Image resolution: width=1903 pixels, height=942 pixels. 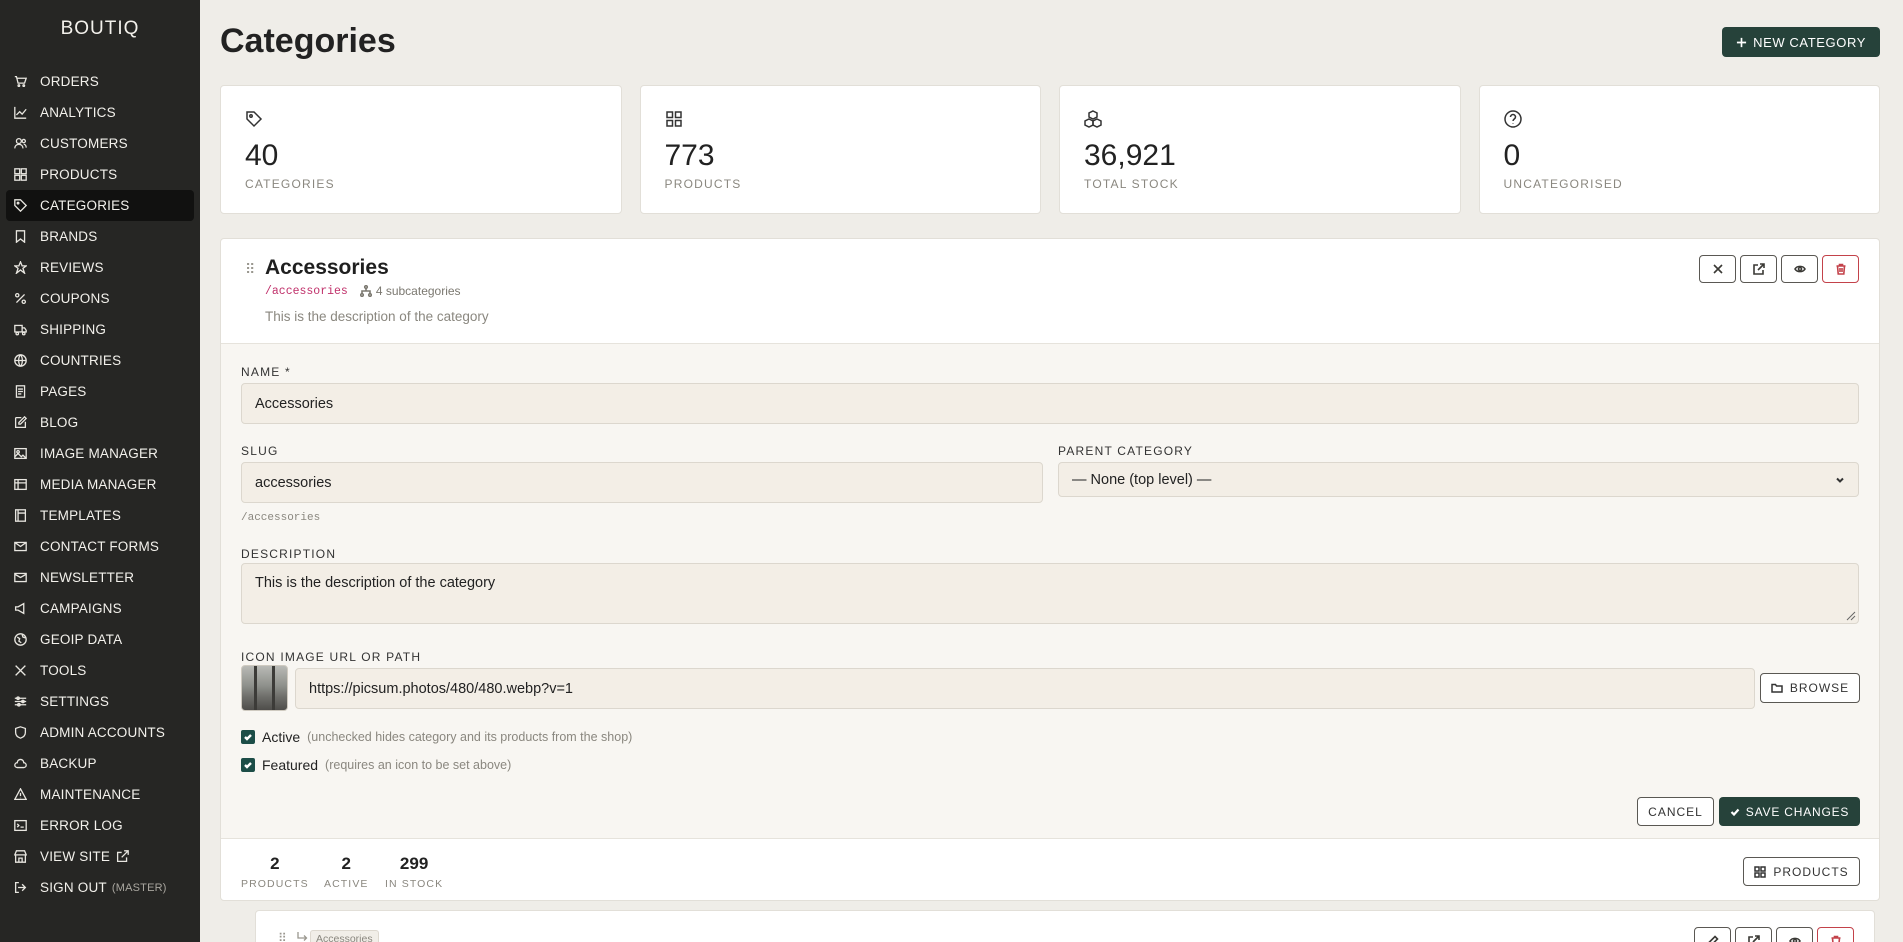 What do you see at coordinates (1563, 184) in the screenshot?
I see `stat-label: UNCATEGORISED` at bounding box center [1563, 184].